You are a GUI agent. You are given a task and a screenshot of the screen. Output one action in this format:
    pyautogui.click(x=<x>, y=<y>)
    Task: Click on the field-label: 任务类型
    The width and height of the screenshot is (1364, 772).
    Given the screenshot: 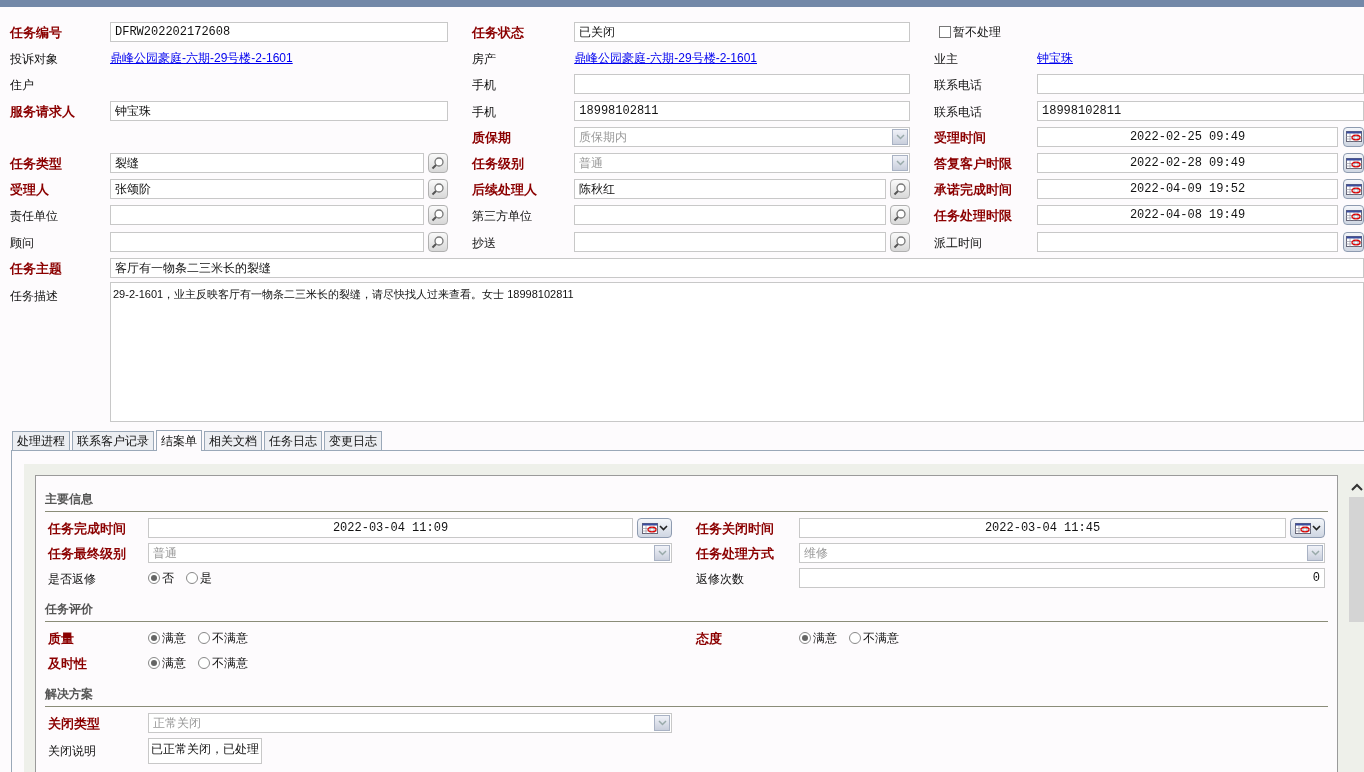 What is the action you would take?
    pyautogui.click(x=36, y=164)
    